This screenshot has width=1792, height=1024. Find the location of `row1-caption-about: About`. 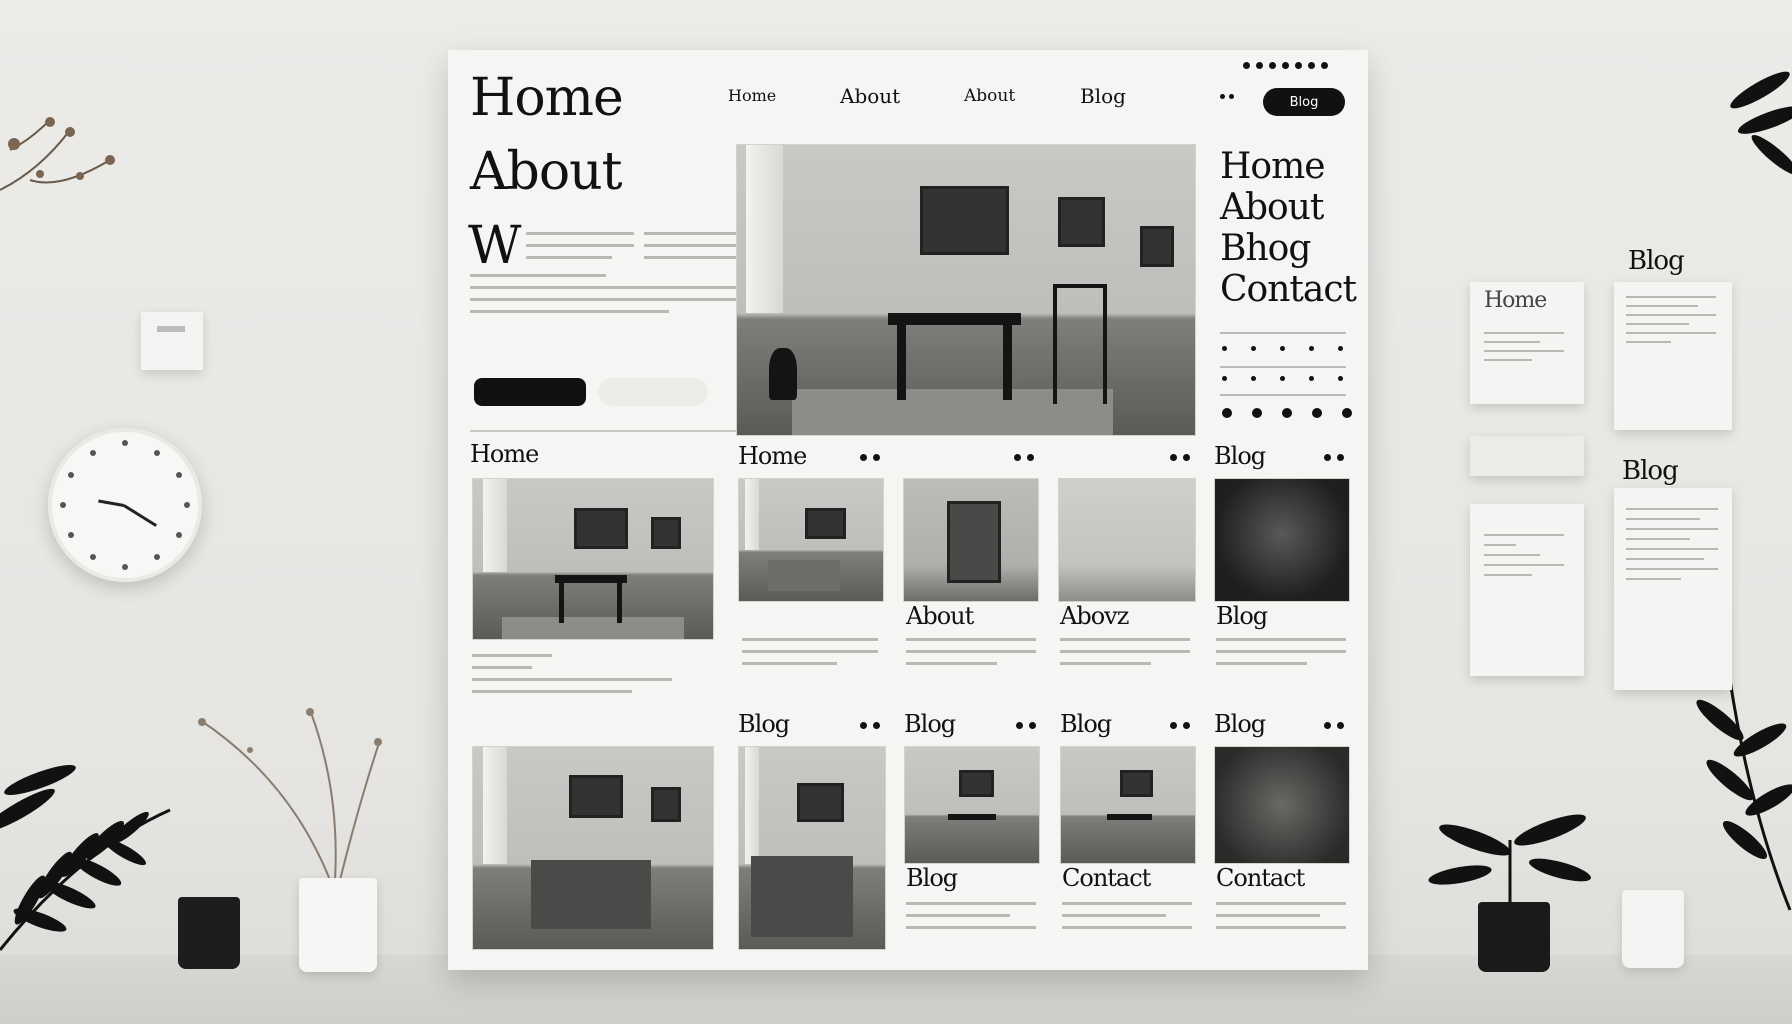

row1-caption-about: About is located at coordinates (940, 616).